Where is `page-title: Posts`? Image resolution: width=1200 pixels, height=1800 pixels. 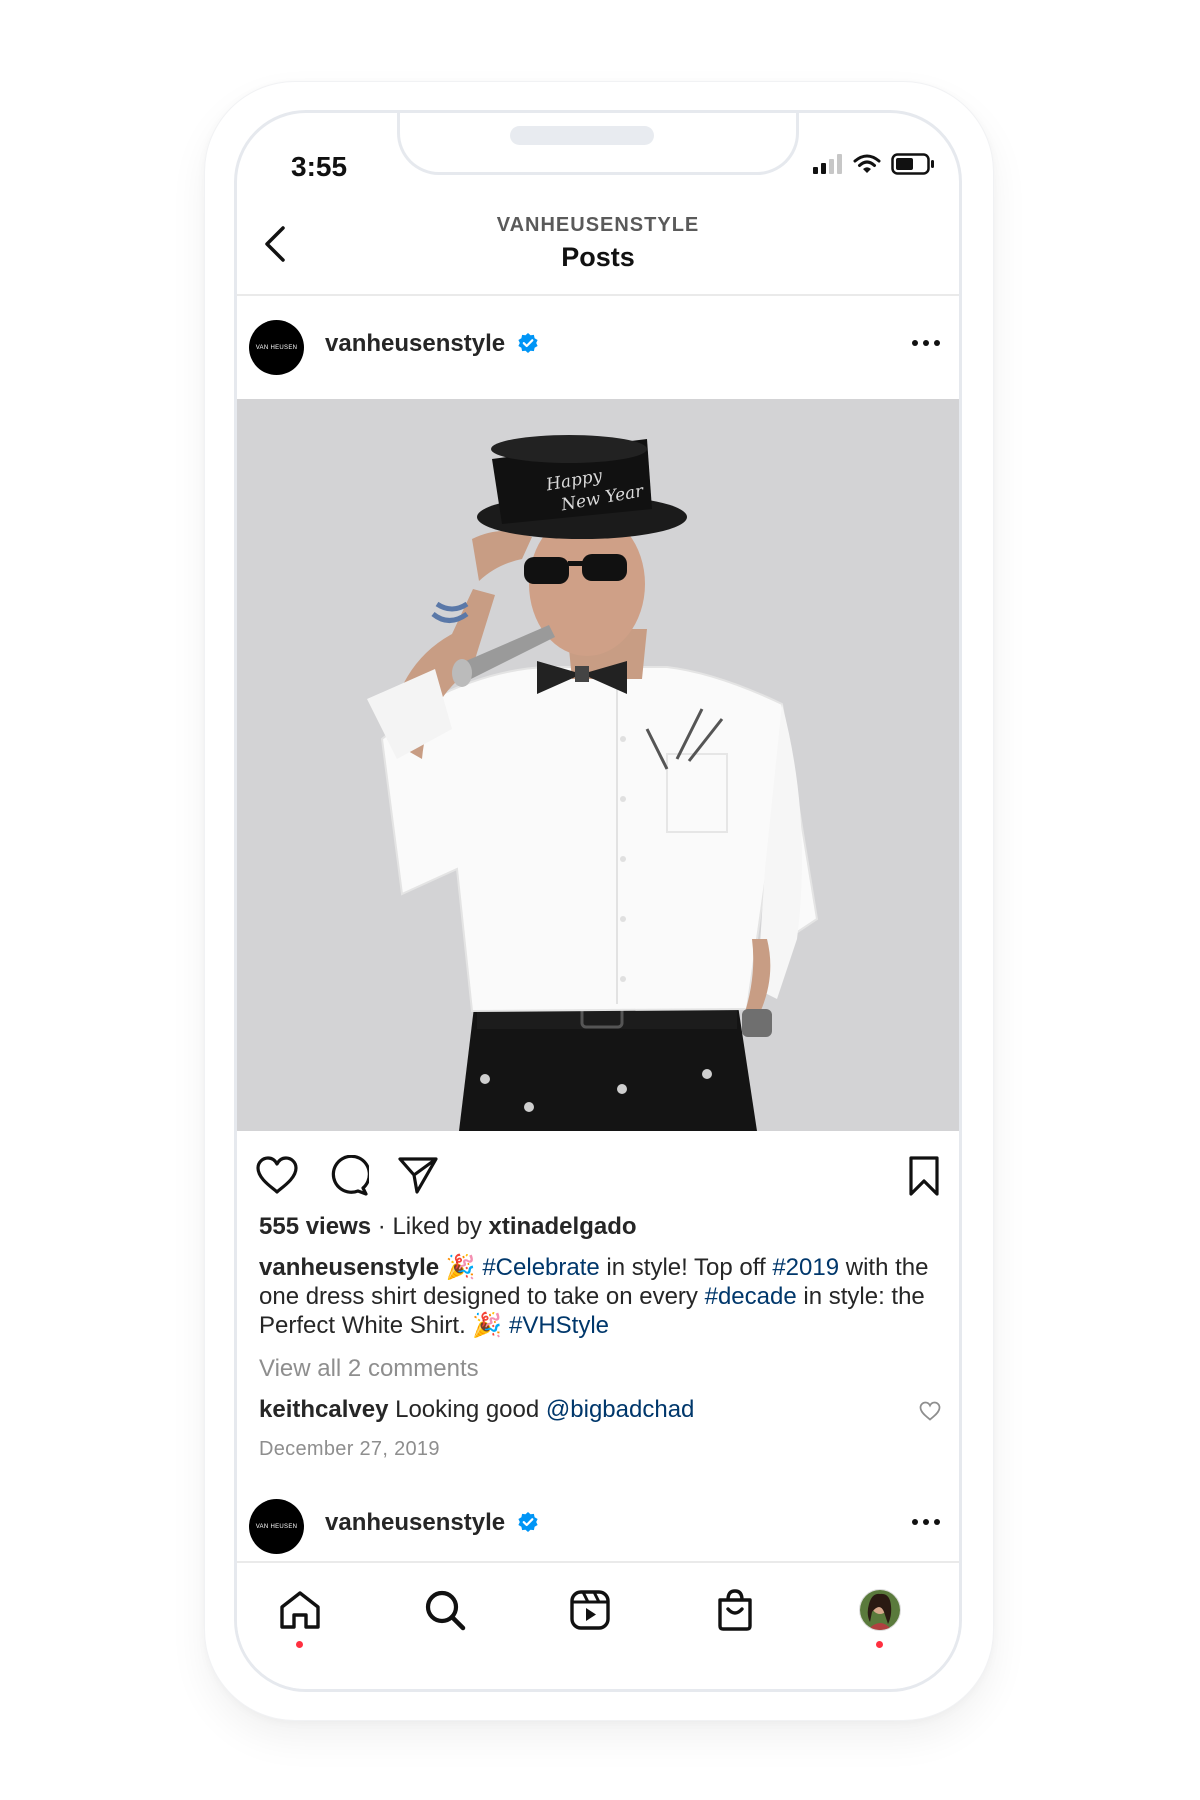
page-title: Posts is located at coordinates (598, 257).